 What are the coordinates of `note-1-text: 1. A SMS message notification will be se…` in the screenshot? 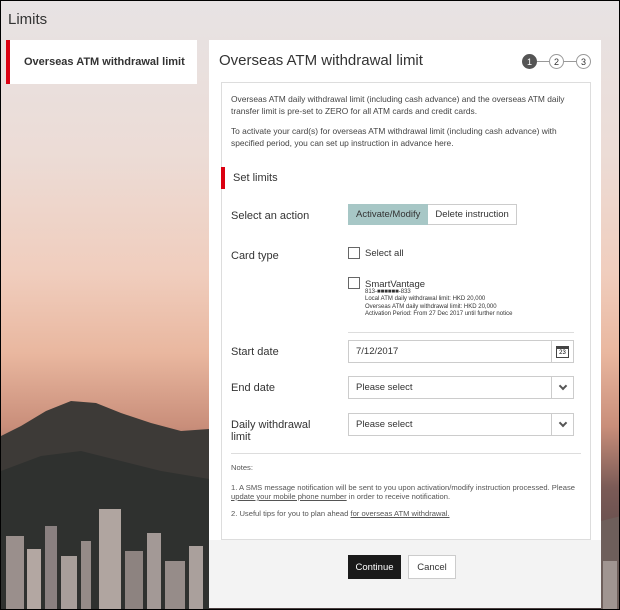 It's located at (403, 487).